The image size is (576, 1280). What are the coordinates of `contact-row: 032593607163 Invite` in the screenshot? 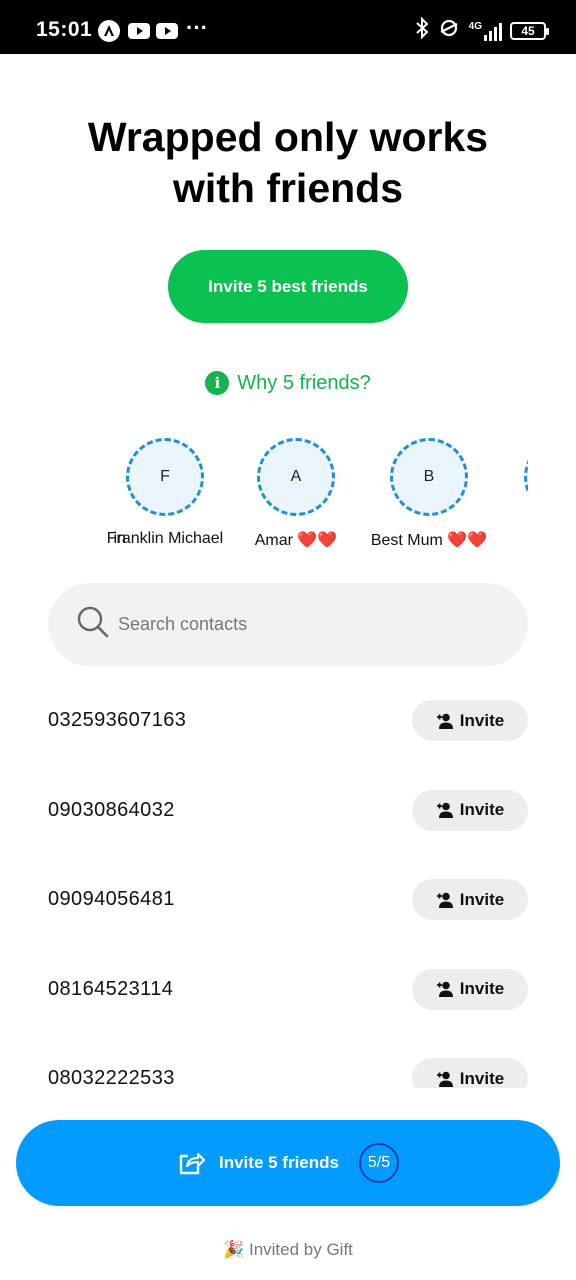 It's located at (288, 721).